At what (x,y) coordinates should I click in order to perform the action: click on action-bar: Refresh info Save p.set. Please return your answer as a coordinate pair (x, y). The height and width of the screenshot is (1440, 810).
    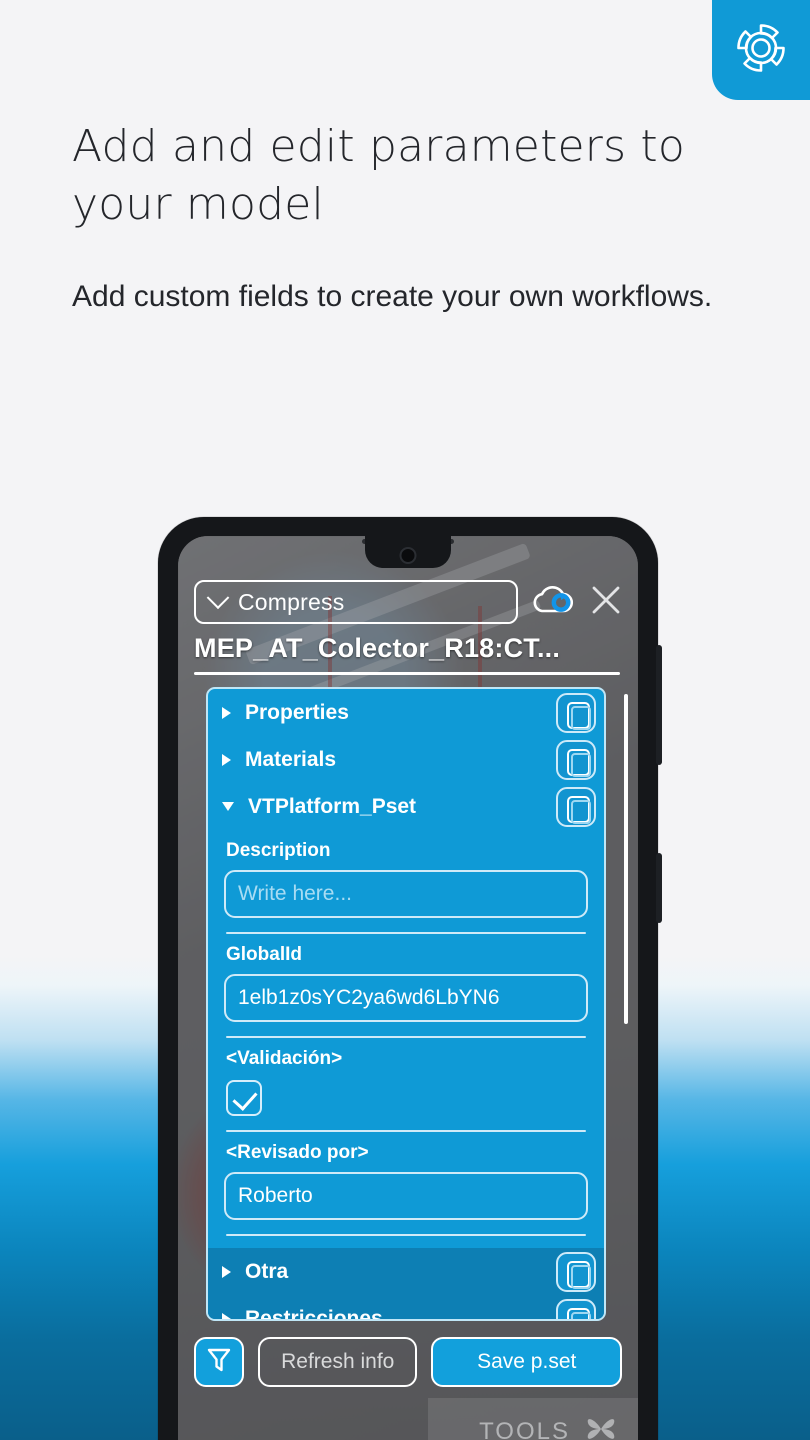
    Looking at the image, I should click on (408, 1362).